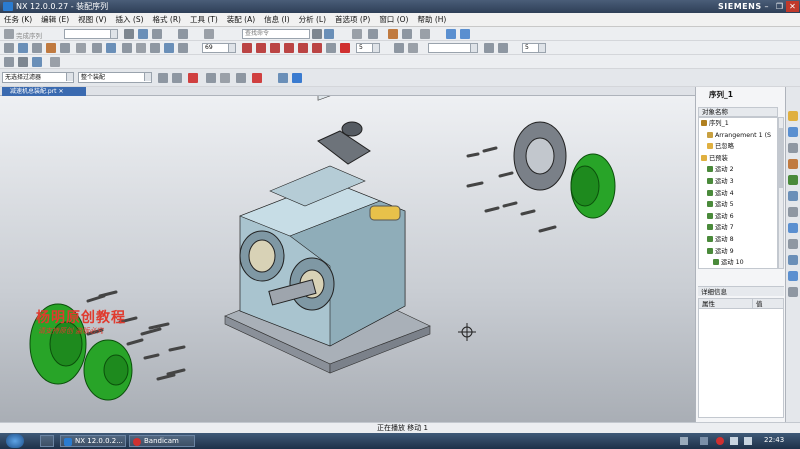 The width and height of the screenshot is (800, 449). I want to click on play-forward-icon, so click(289, 48).